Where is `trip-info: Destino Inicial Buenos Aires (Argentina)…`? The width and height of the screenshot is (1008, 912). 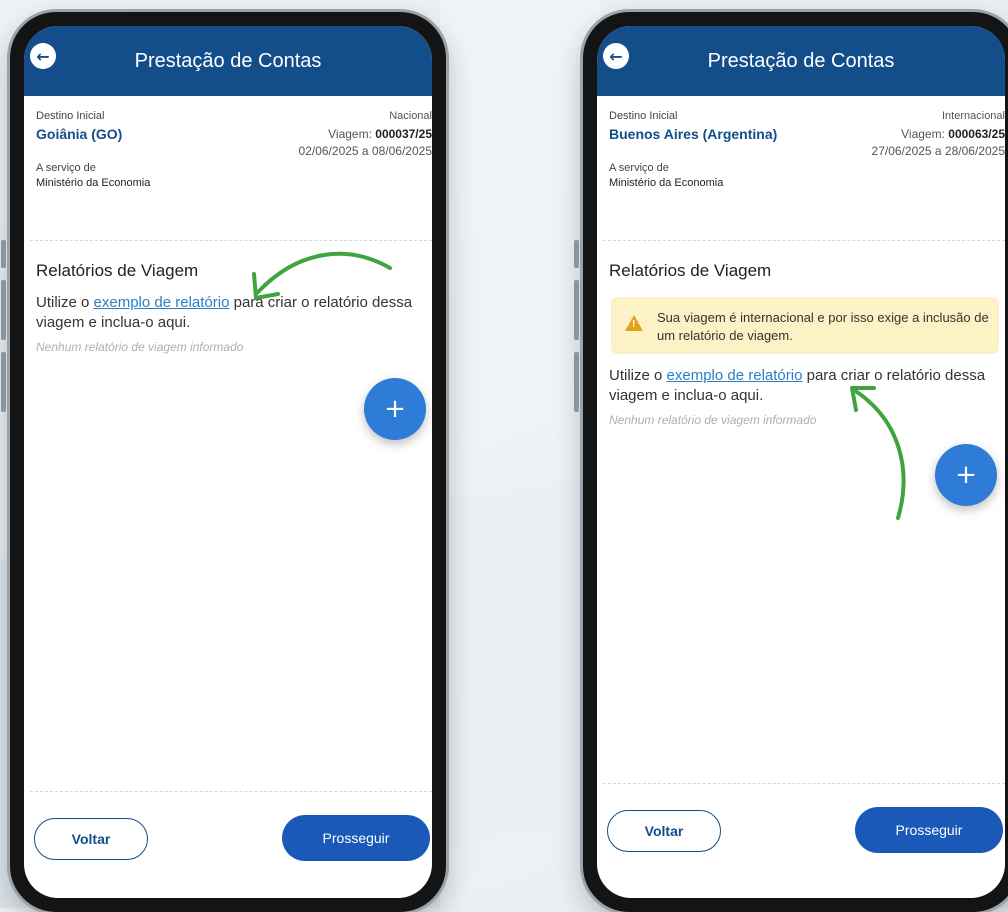
trip-info: Destino Inicial Buenos Aires (Argentina)… is located at coordinates (801, 168).